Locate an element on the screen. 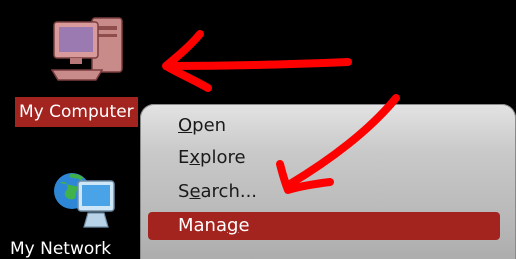 This screenshot has height=259, width=516. menu-access-key: O is located at coordinates (185, 125).